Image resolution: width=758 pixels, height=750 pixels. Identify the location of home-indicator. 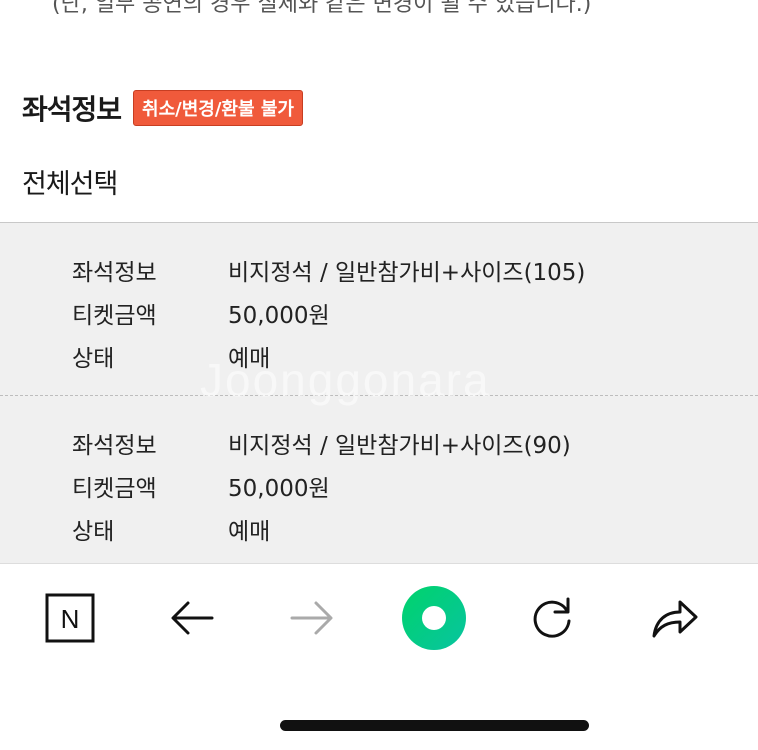
(434, 725).